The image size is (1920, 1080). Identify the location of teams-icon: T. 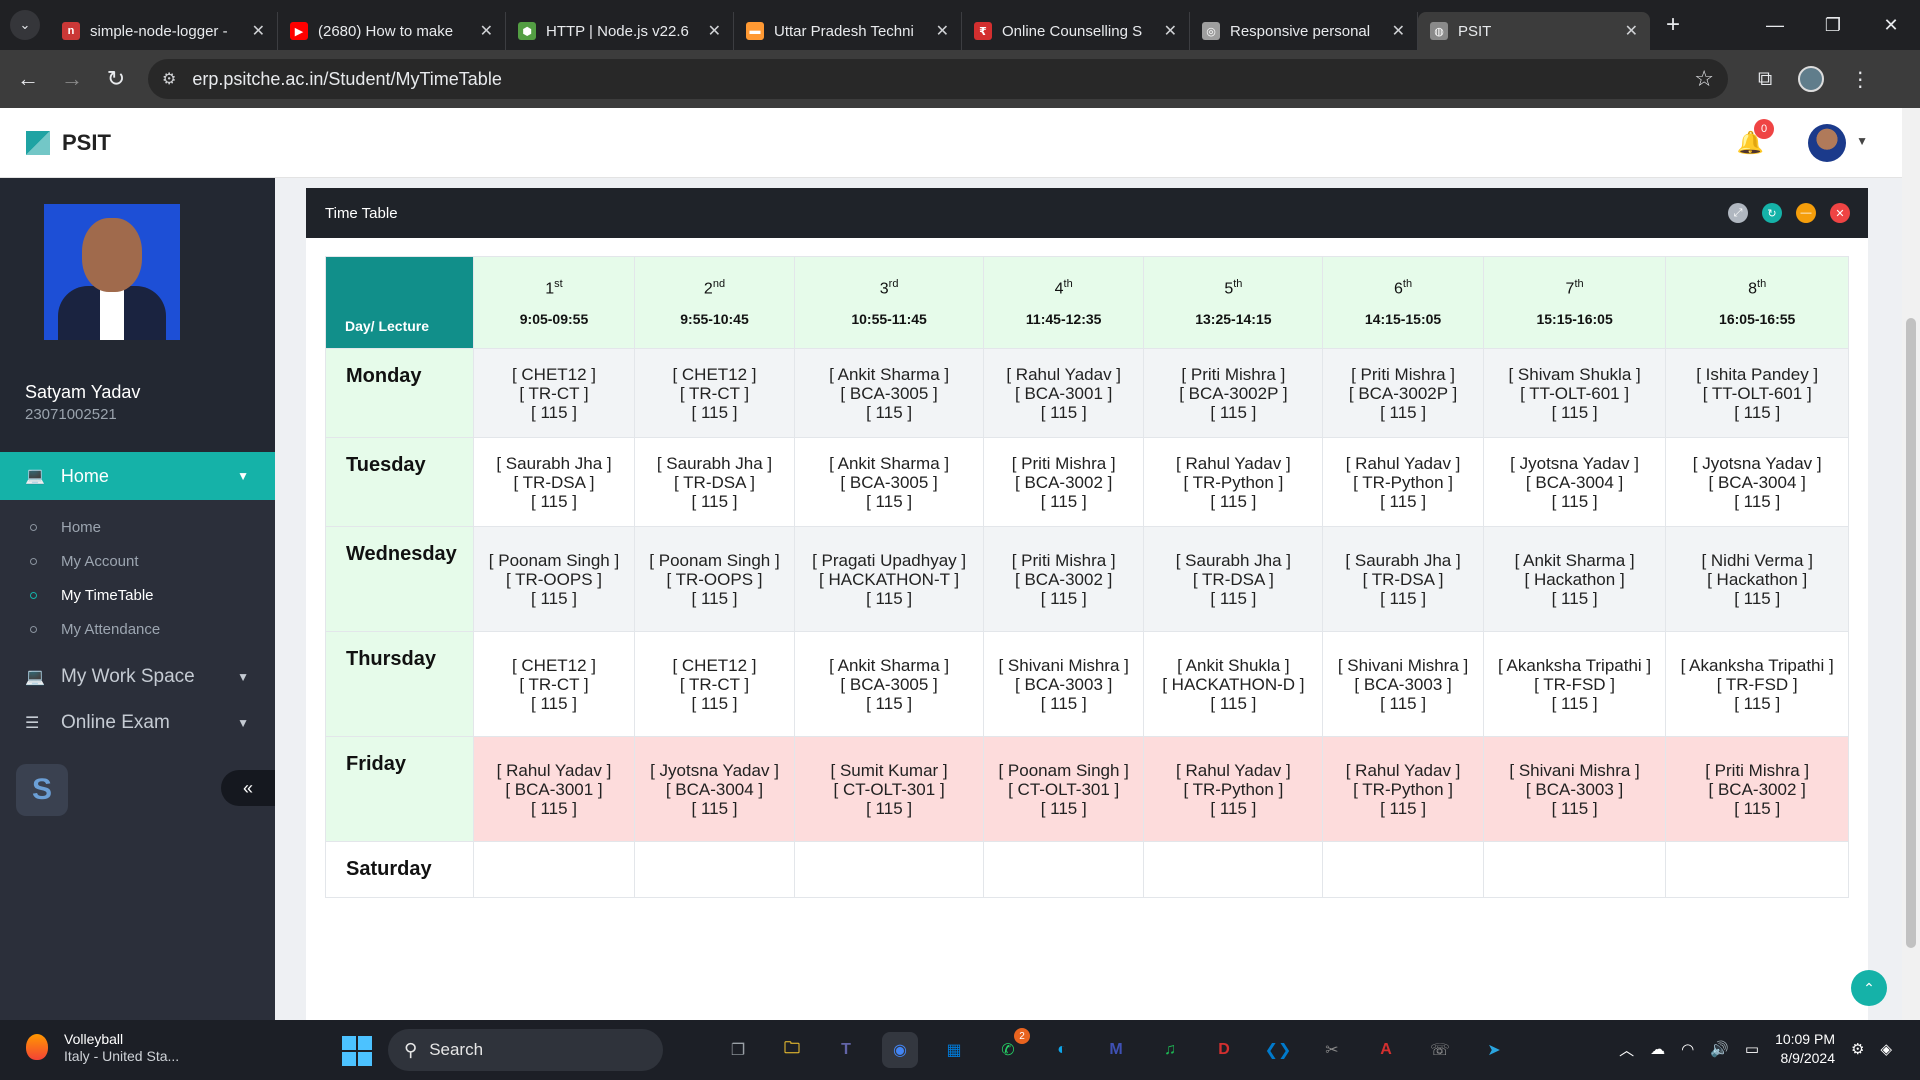
(846, 1050).